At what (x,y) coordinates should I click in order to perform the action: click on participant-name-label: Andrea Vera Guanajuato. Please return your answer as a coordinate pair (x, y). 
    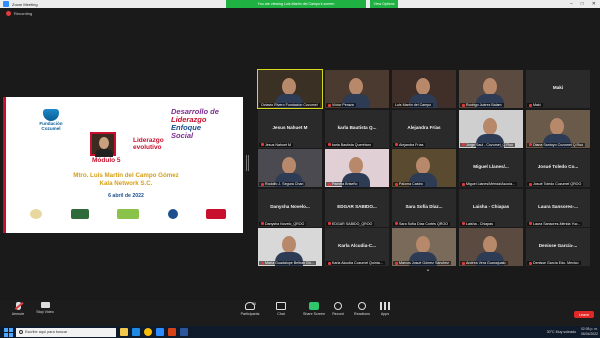
    Looking at the image, I should click on (484, 263).